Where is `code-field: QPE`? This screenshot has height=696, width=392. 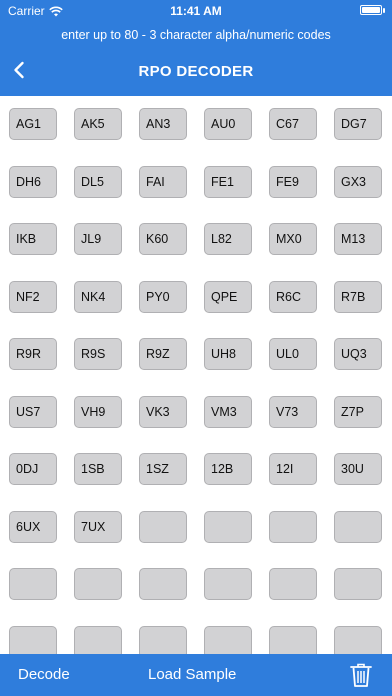
code-field: QPE is located at coordinates (228, 296).